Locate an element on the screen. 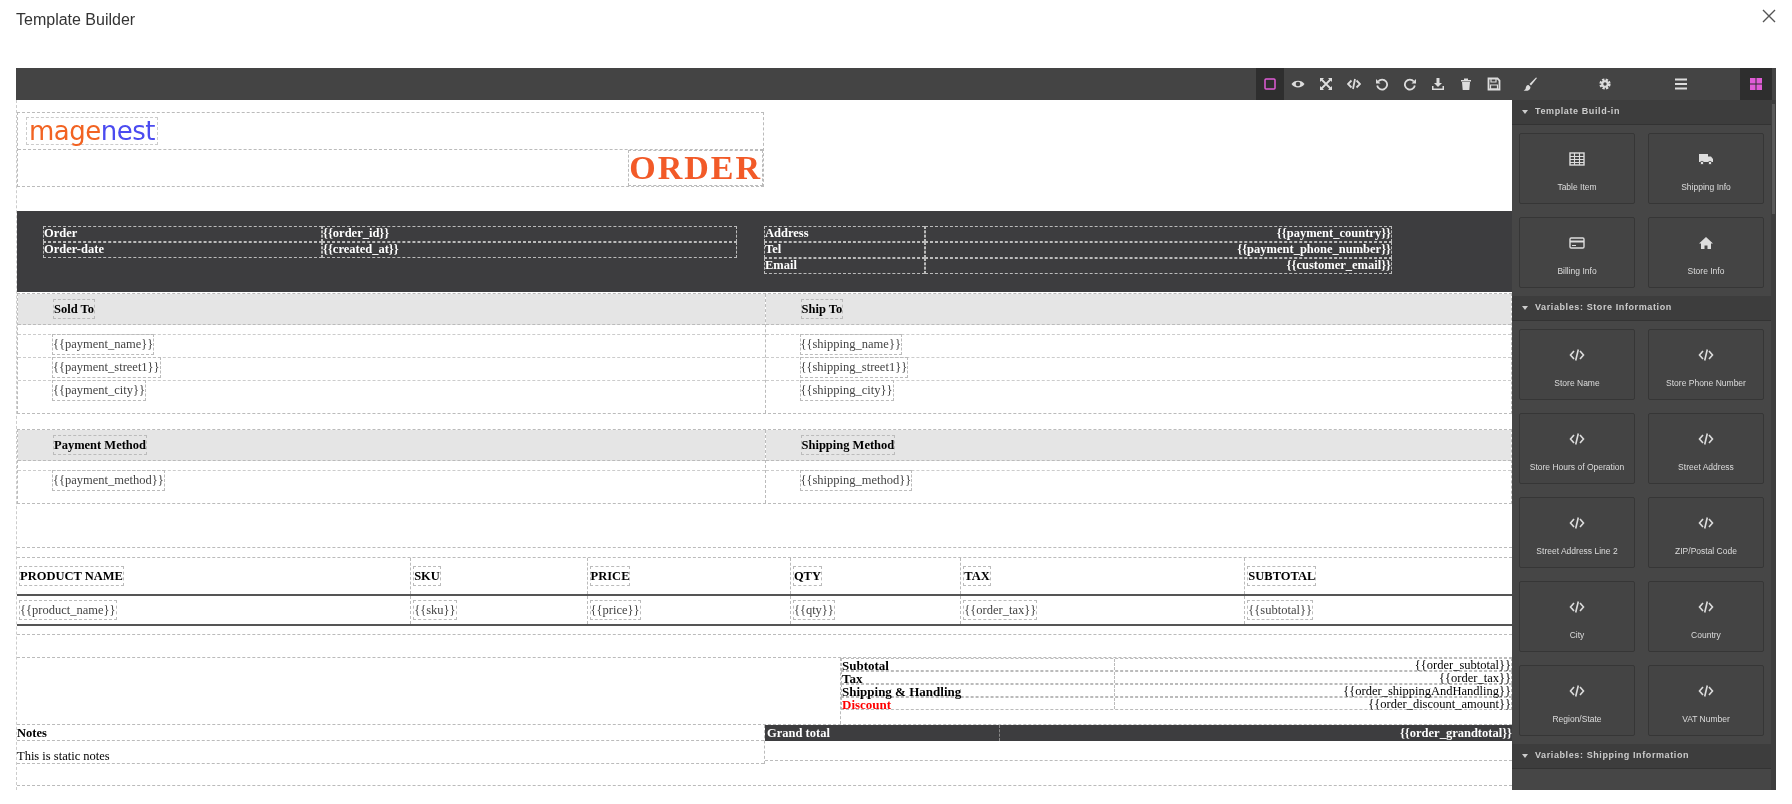 The image size is (1792, 804). section-header: Variables: Shipping Information is located at coordinates (1641, 756).